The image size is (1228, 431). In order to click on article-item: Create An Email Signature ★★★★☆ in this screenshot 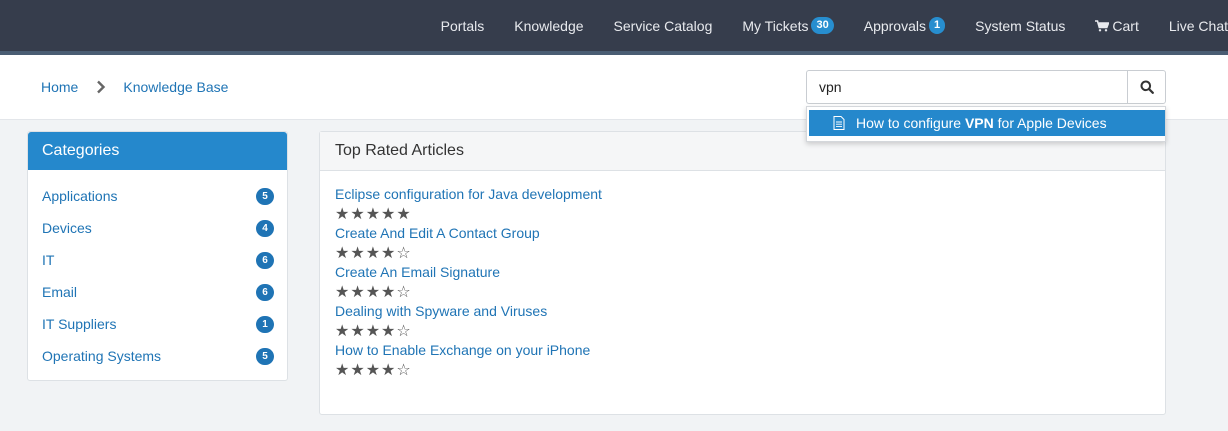, I will do `click(417, 282)`.